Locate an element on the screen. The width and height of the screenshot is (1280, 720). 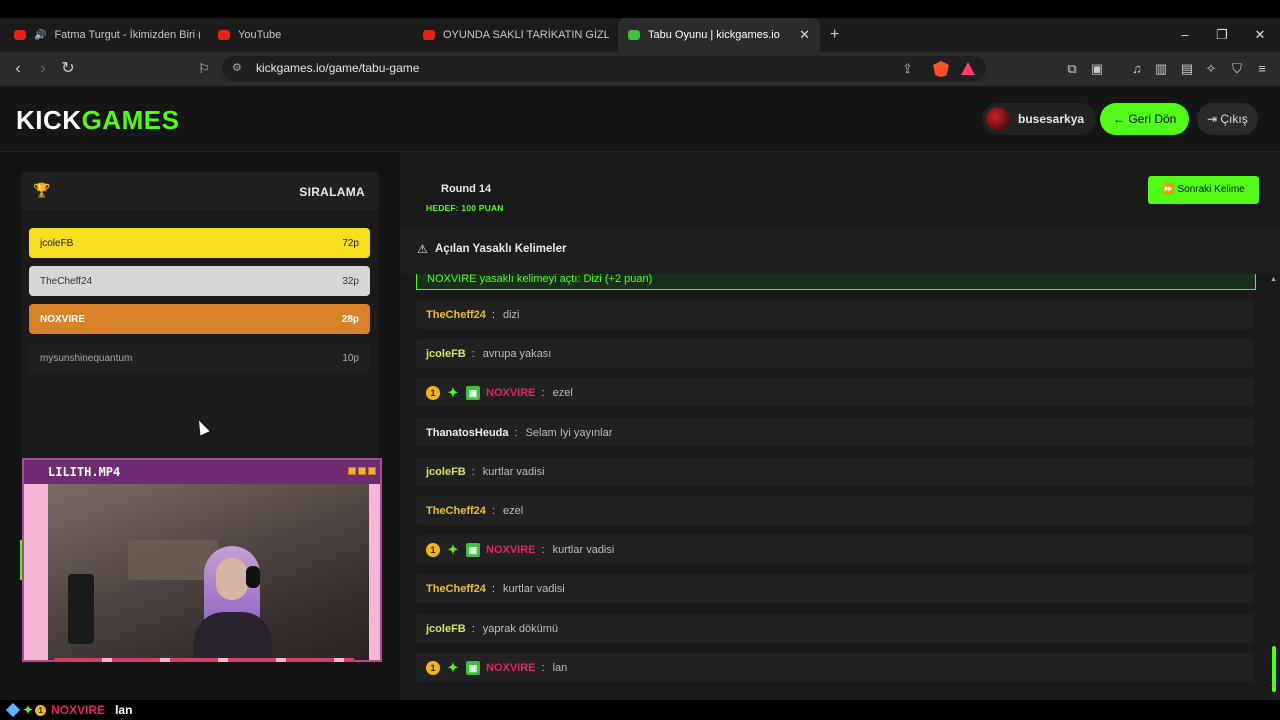
exit-button: ⇥ Çıkış is located at coordinates (1227, 119).